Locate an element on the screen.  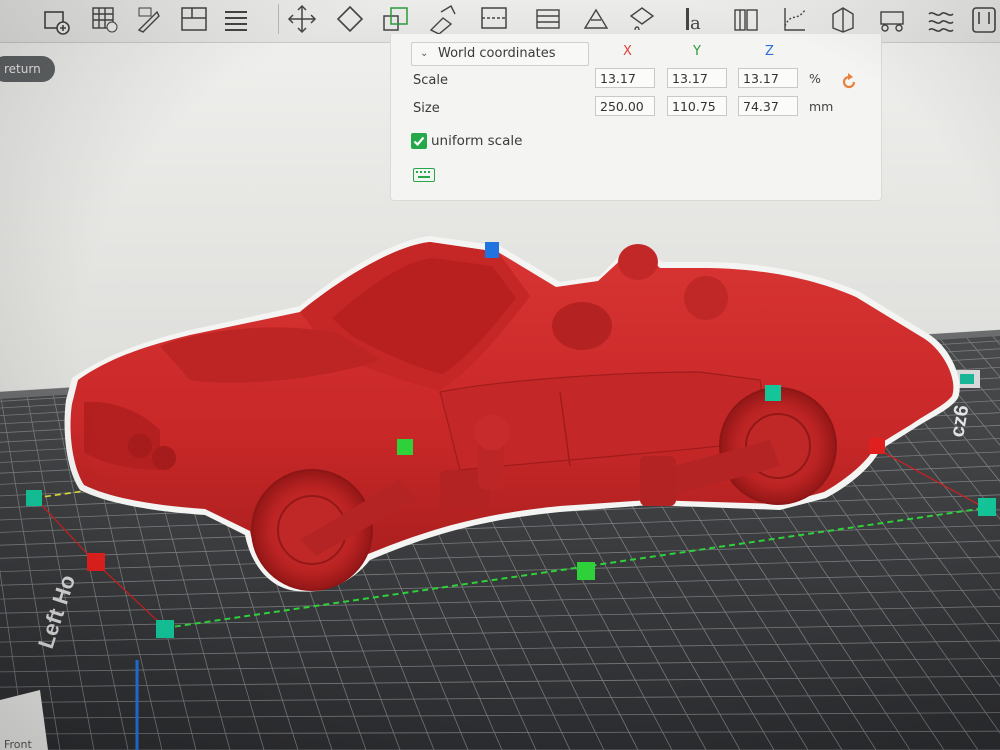
scale-x-input is located at coordinates (625, 78).